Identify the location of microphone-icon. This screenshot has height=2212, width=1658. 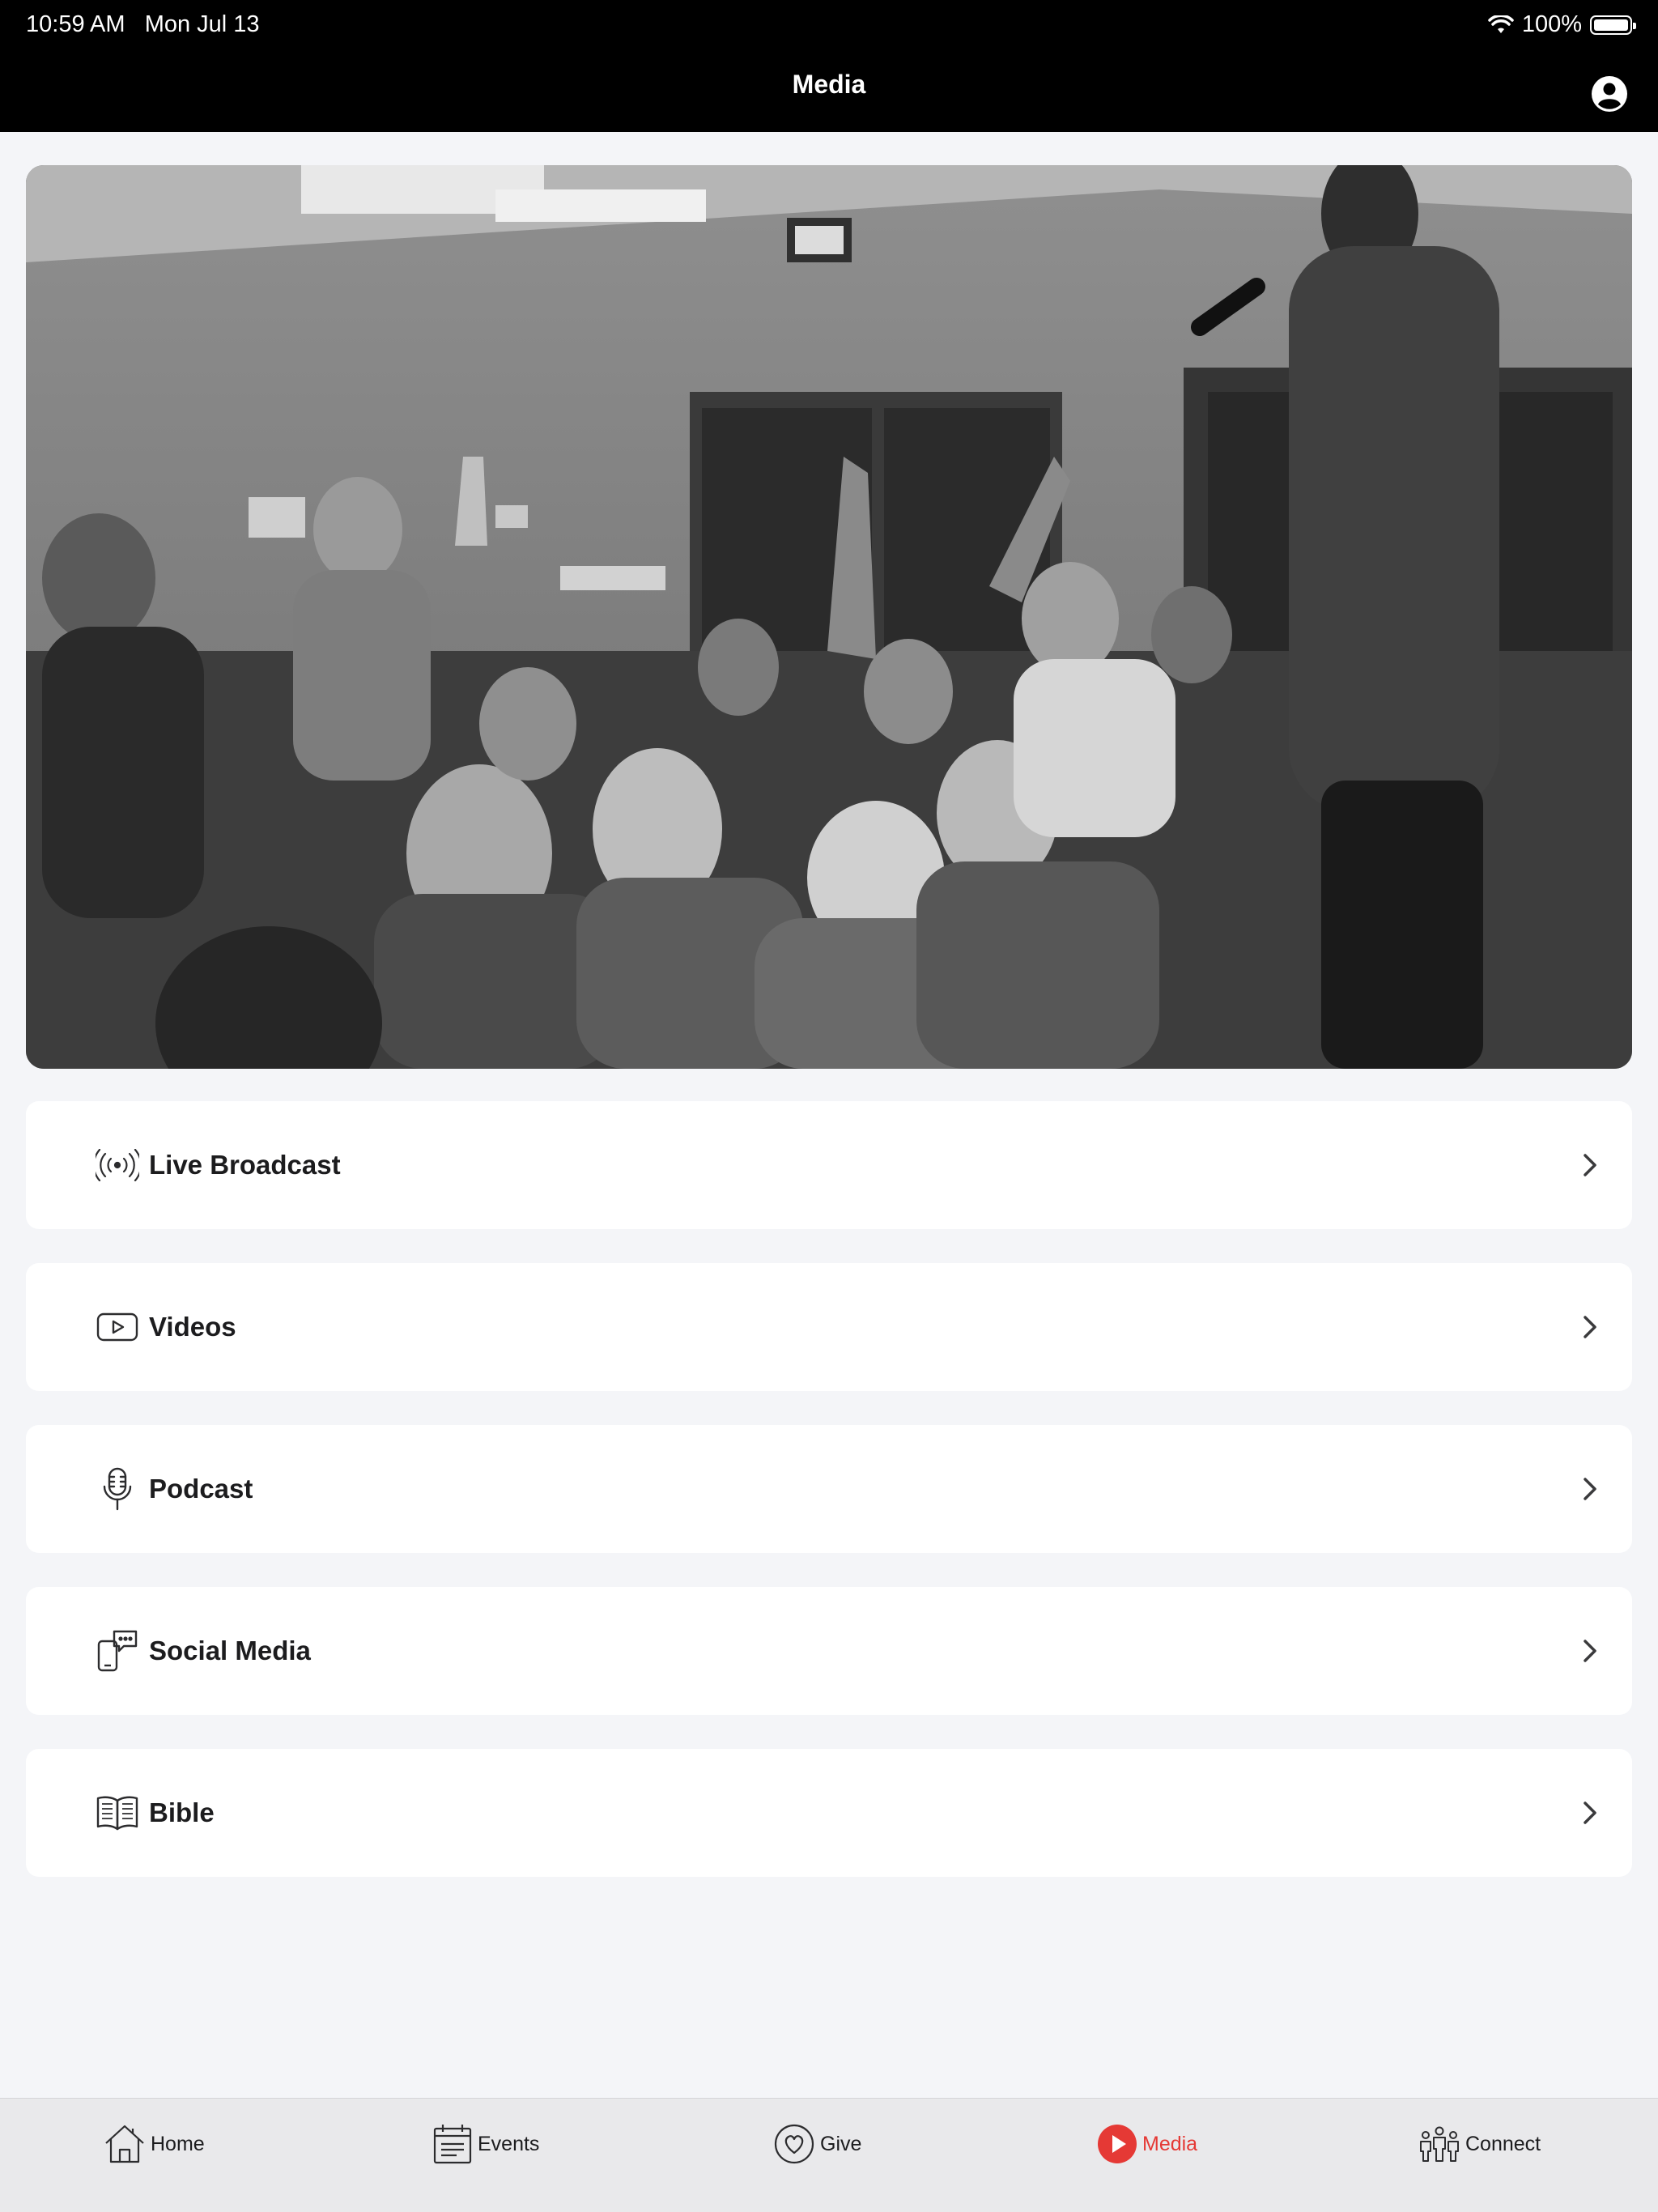
(117, 1489).